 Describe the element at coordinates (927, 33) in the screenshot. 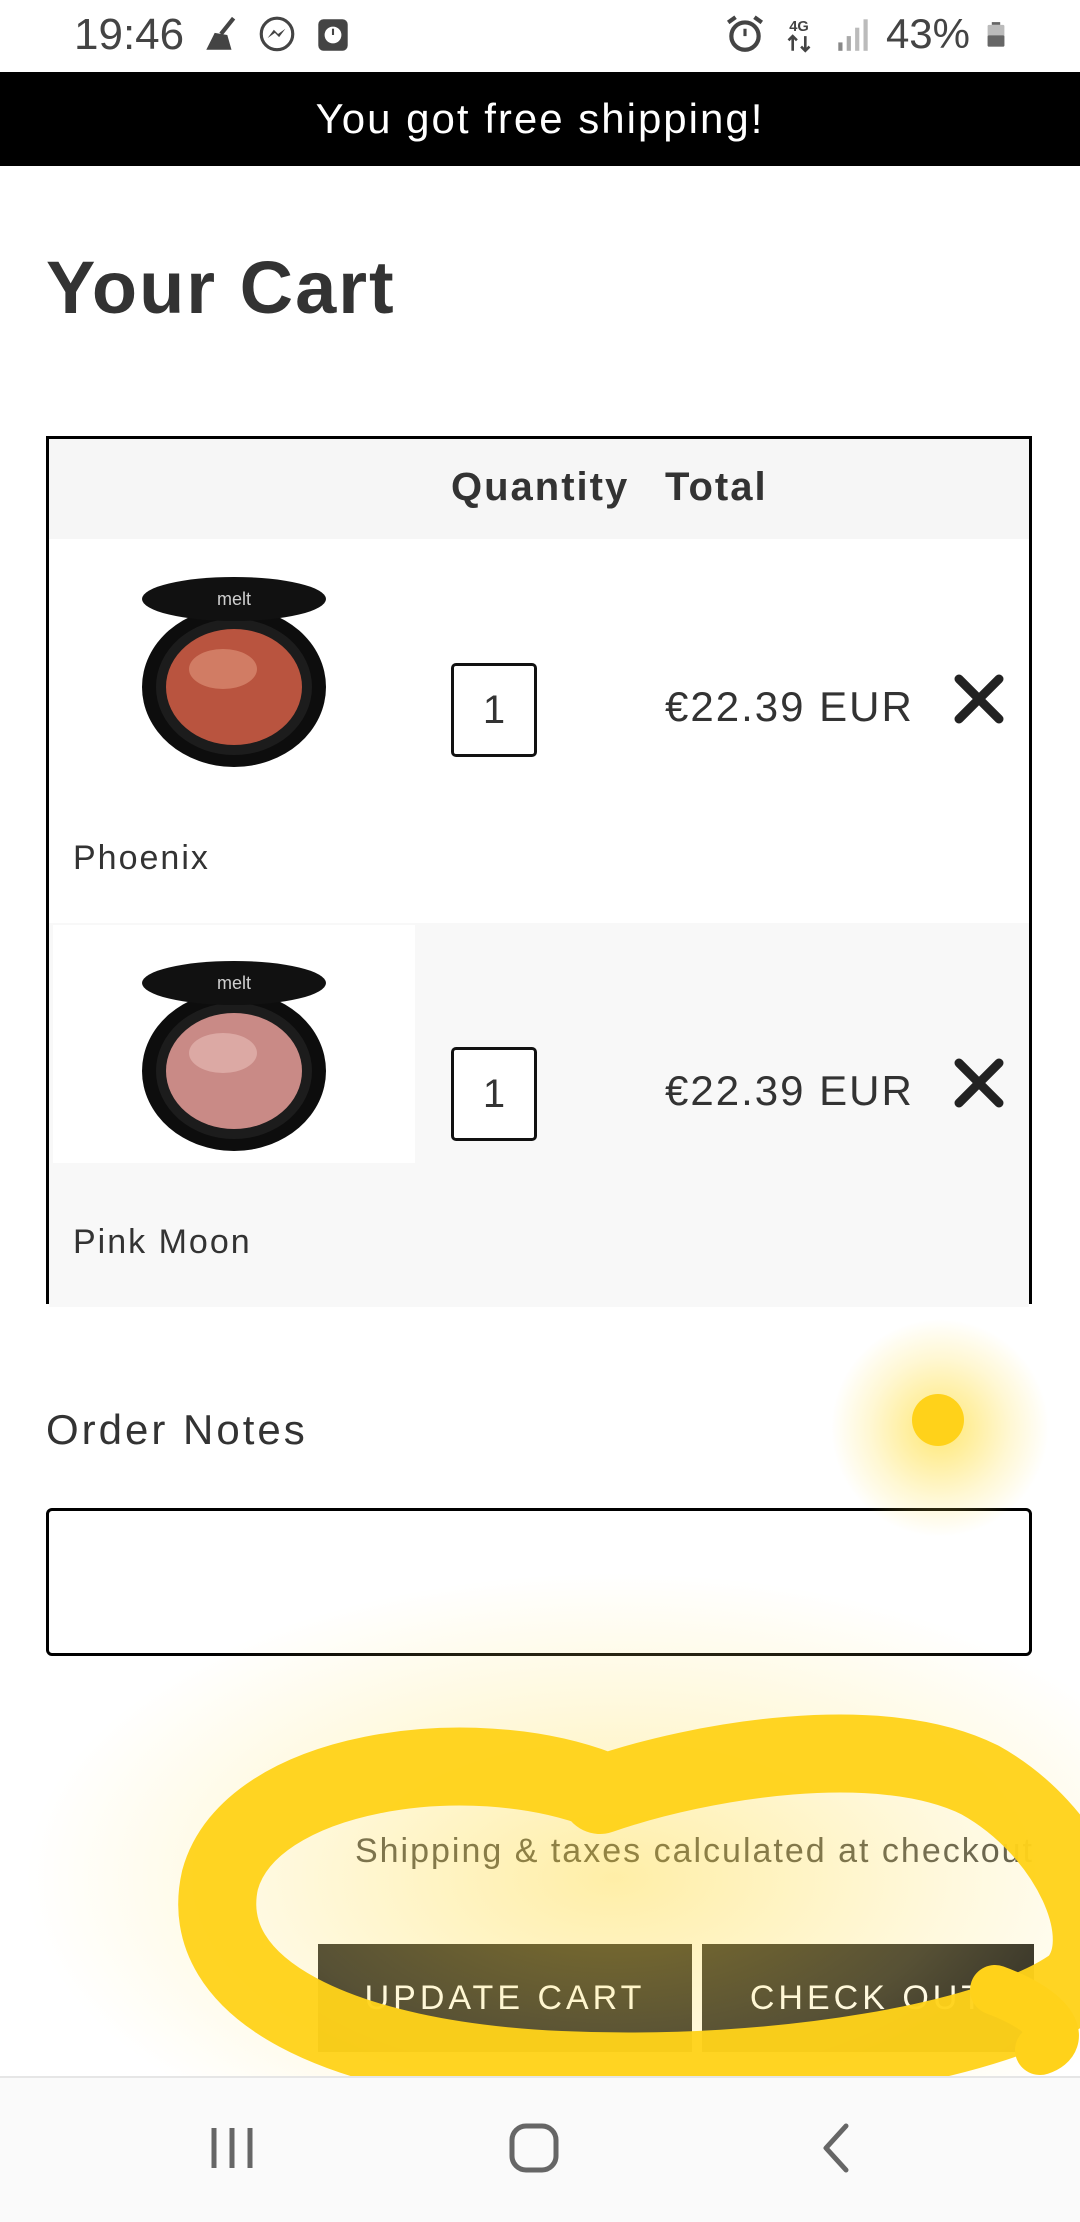

I see `battery-percent: 43%` at that location.